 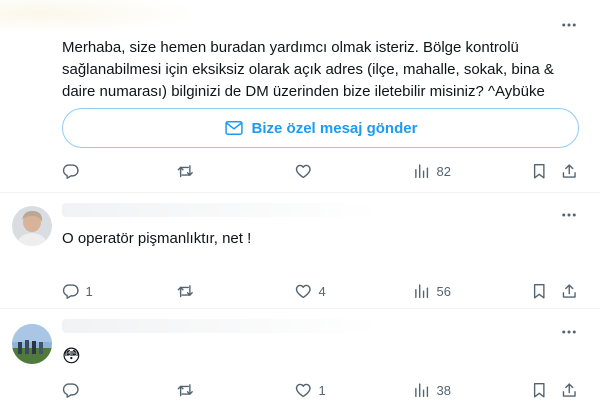 What do you see at coordinates (89, 291) in the screenshot?
I see `reply-count: 1` at bounding box center [89, 291].